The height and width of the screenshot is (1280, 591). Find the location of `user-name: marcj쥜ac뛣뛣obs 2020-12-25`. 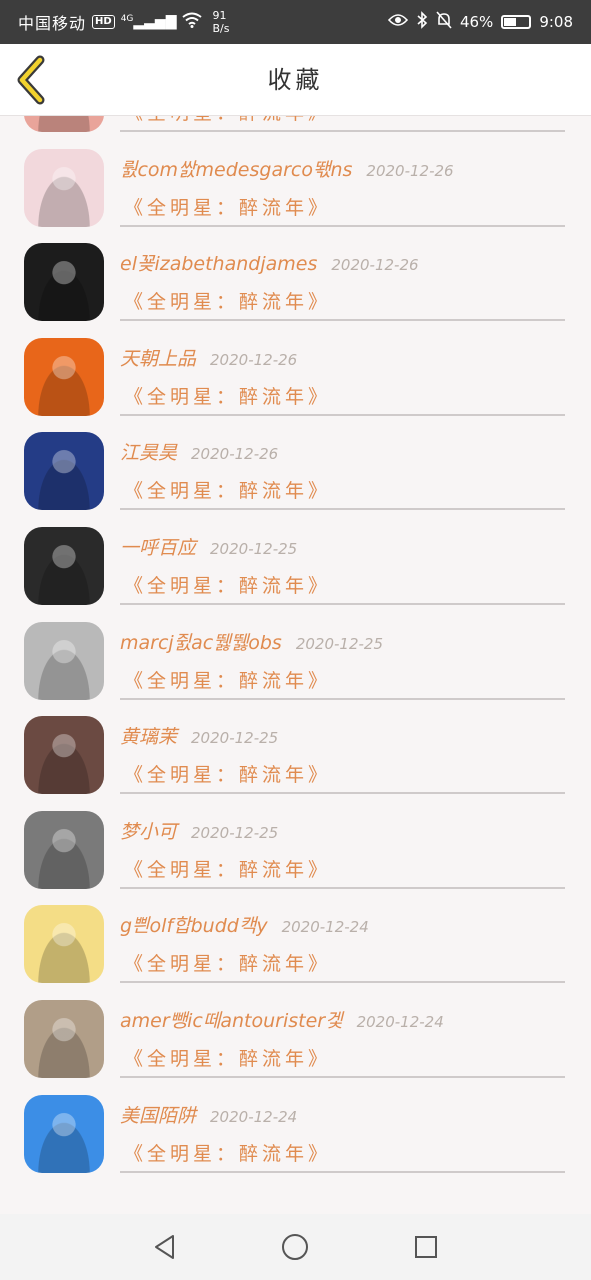

user-name: marcj쥜ac뛣뛣obs 2020-12-25 is located at coordinates (251, 642).